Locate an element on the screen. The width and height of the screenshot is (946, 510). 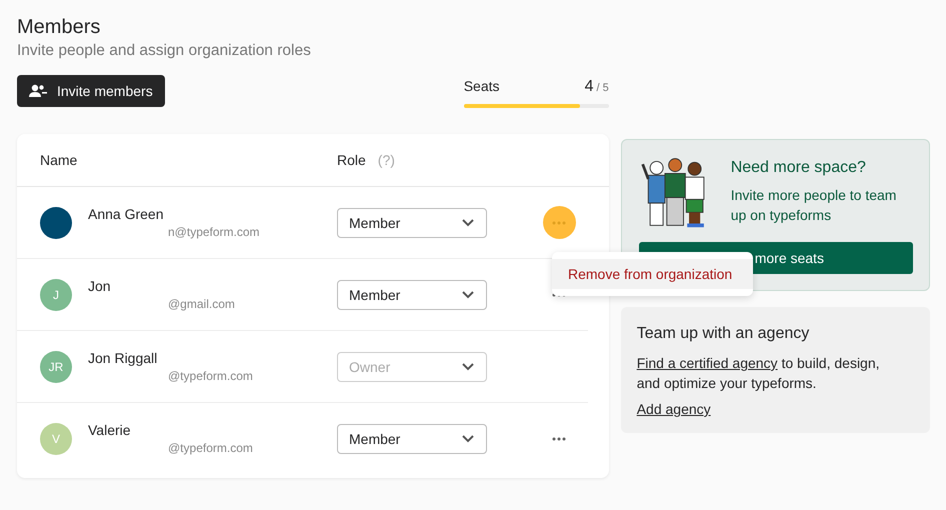
member-name: Valerie is located at coordinates (110, 430).